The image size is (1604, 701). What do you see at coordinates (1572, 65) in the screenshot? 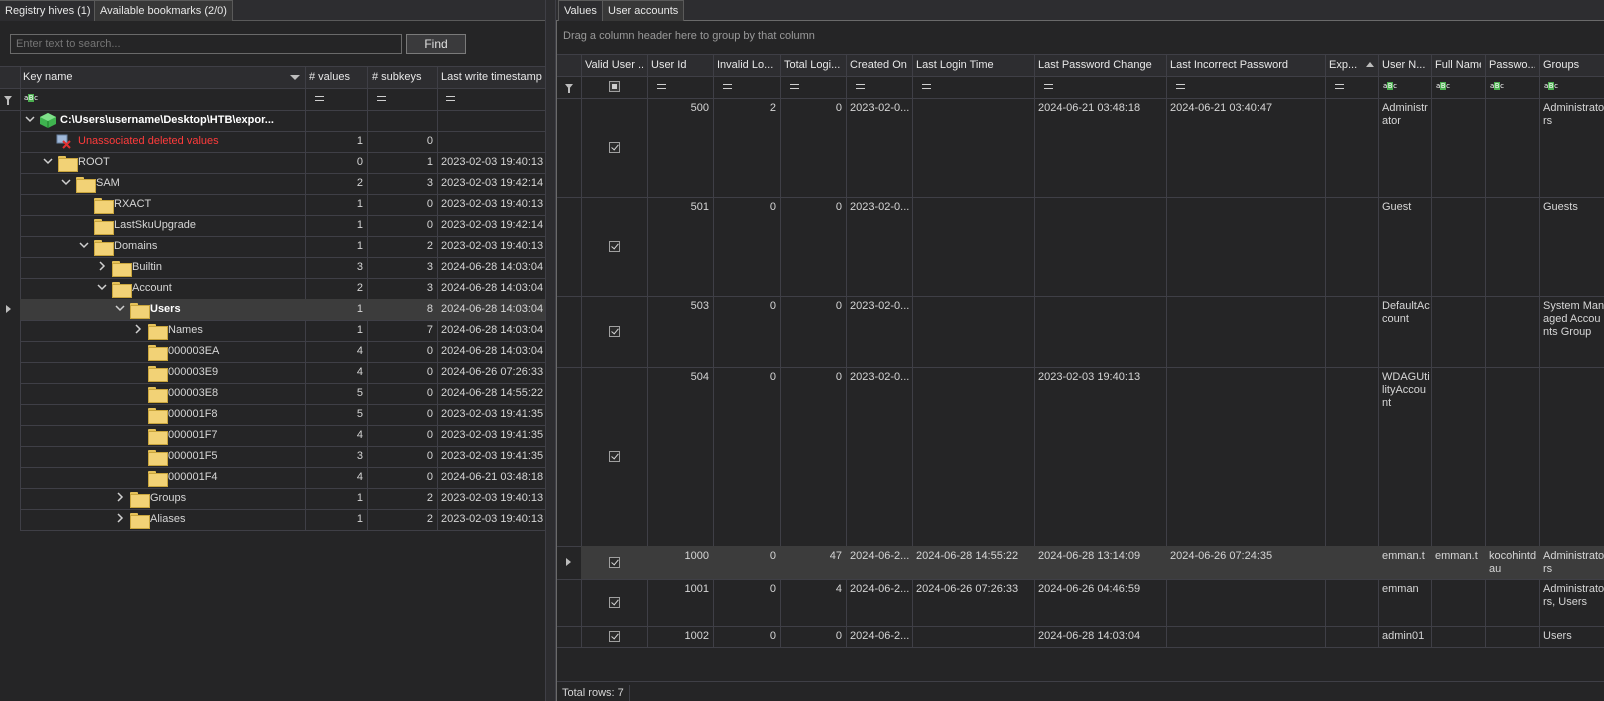
I see `col-header: Groups` at bounding box center [1572, 65].